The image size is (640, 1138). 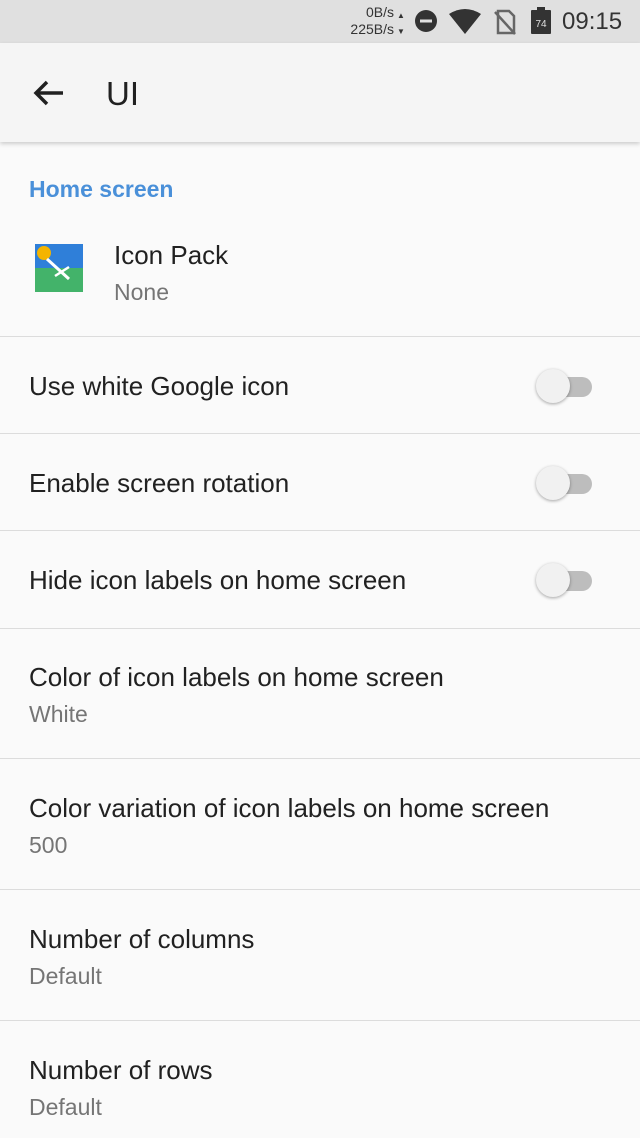 I want to click on hide-icon-labels-toggle, so click(x=564, y=580).